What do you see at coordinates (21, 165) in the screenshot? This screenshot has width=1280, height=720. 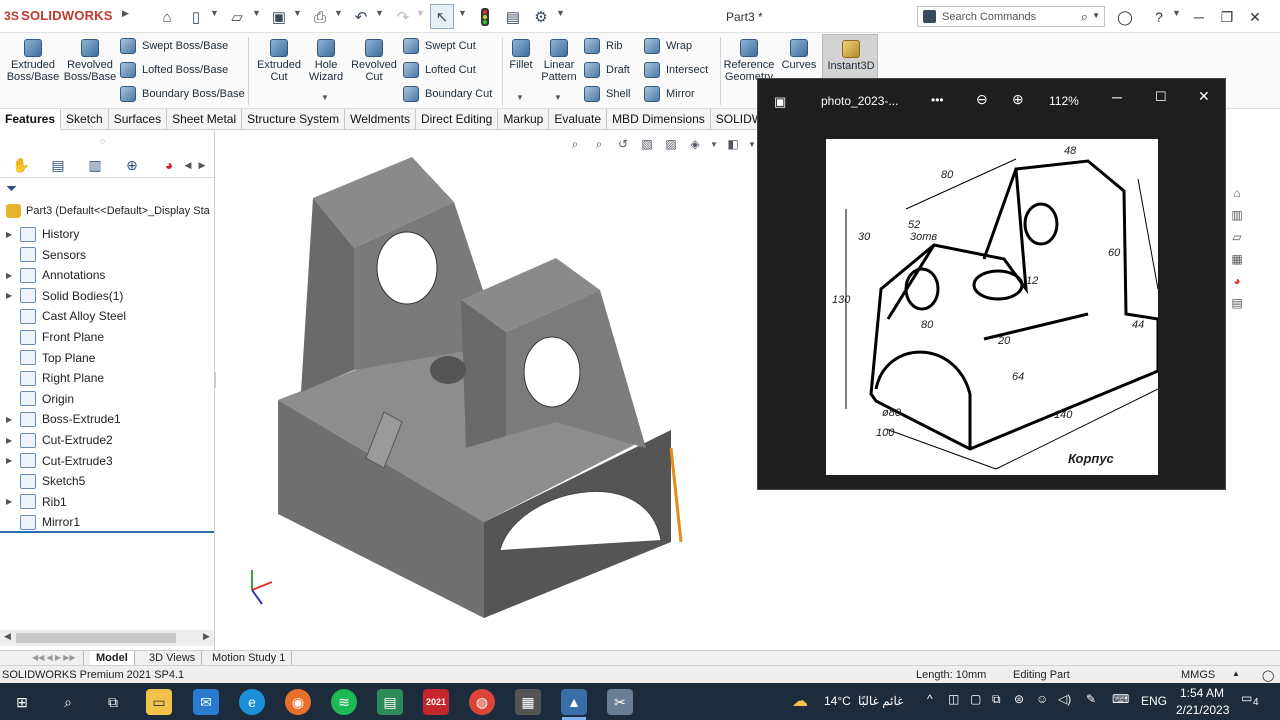 I see `feature-manager-icon: ✋` at bounding box center [21, 165].